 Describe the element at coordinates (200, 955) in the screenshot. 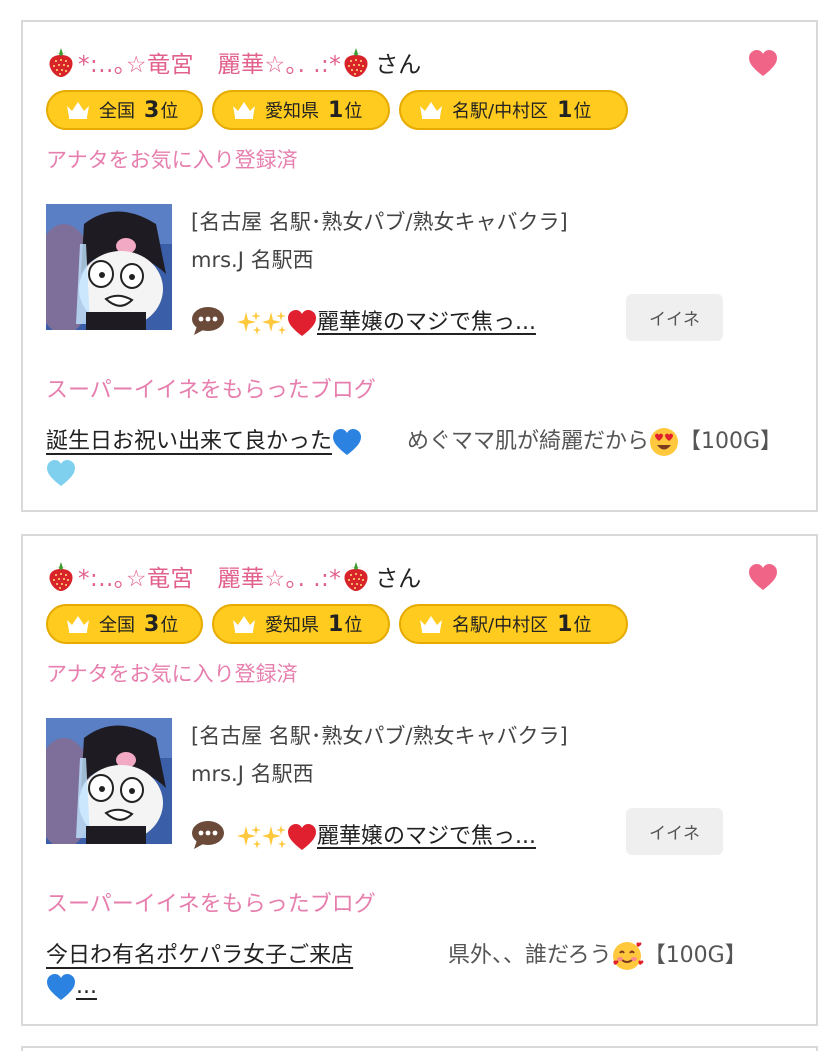

I see `super-like-blog-text: 今日わ有名ポケパラ女子ご来店` at that location.